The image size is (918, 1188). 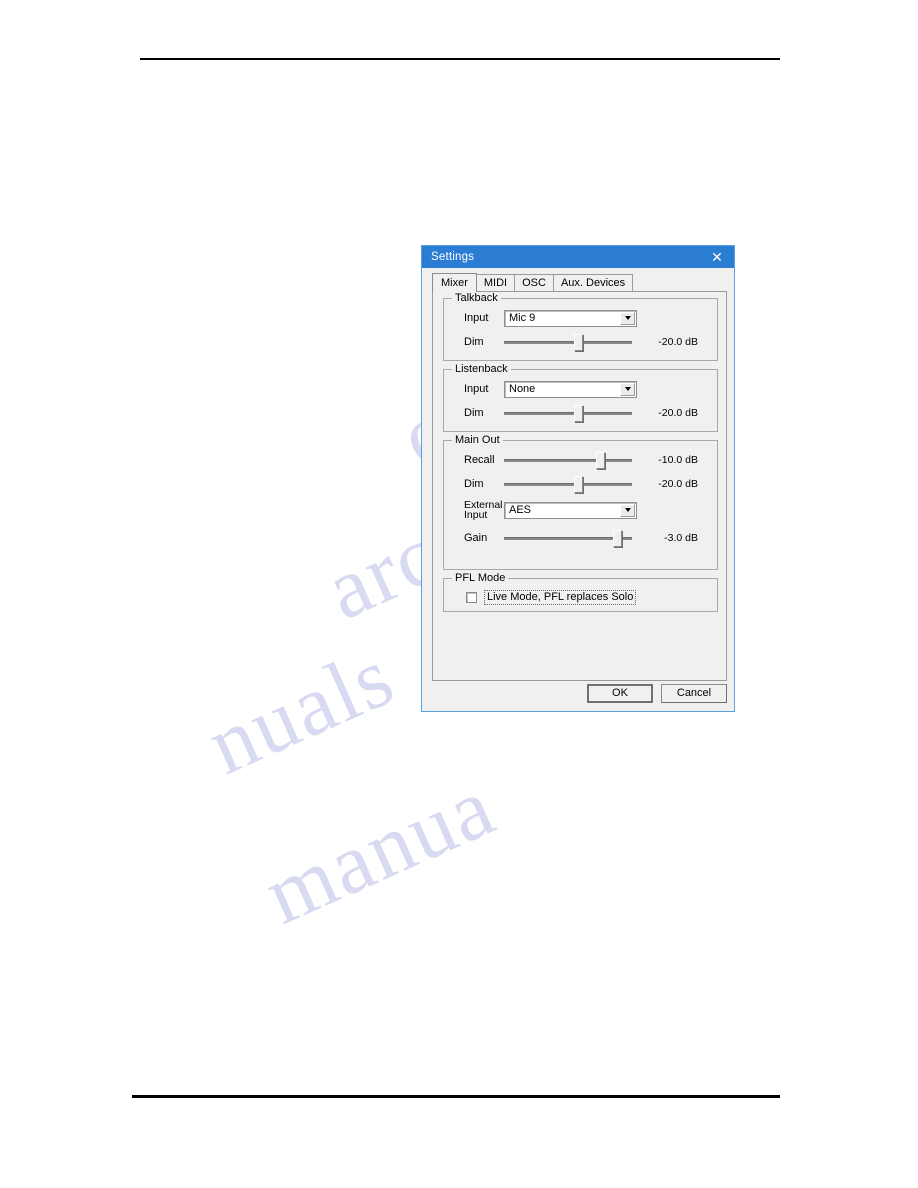 What do you see at coordinates (481, 369) in the screenshot?
I see `group-listenback-legend: Listenback` at bounding box center [481, 369].